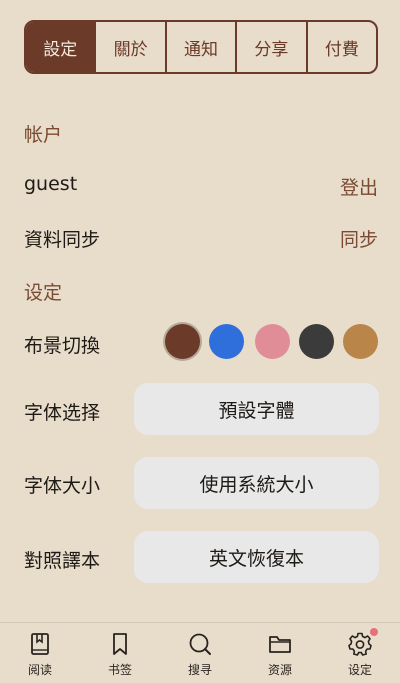 The width and height of the screenshot is (400, 683). Describe the element at coordinates (200, 644) in the screenshot. I see `search-icon` at that location.